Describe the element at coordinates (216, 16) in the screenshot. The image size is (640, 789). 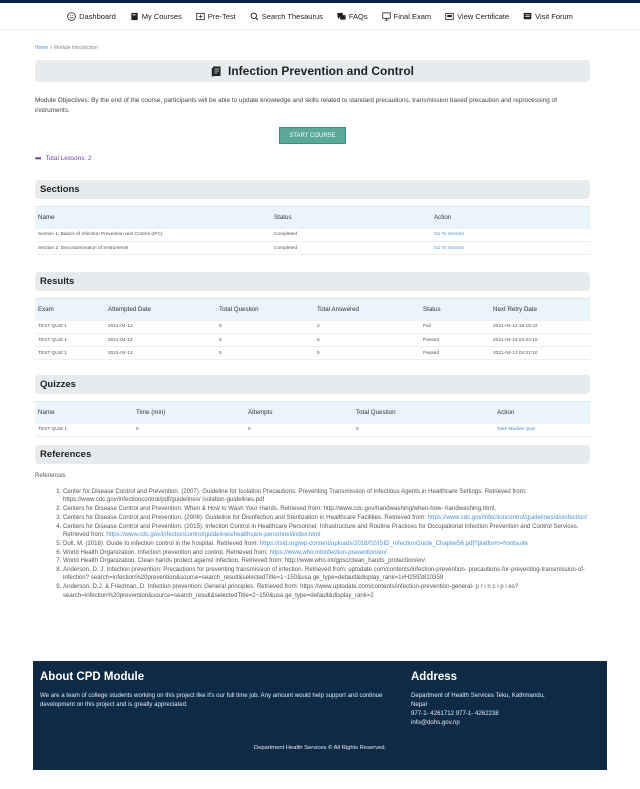
I see `nav-pre-test: Pre-Test` at that location.